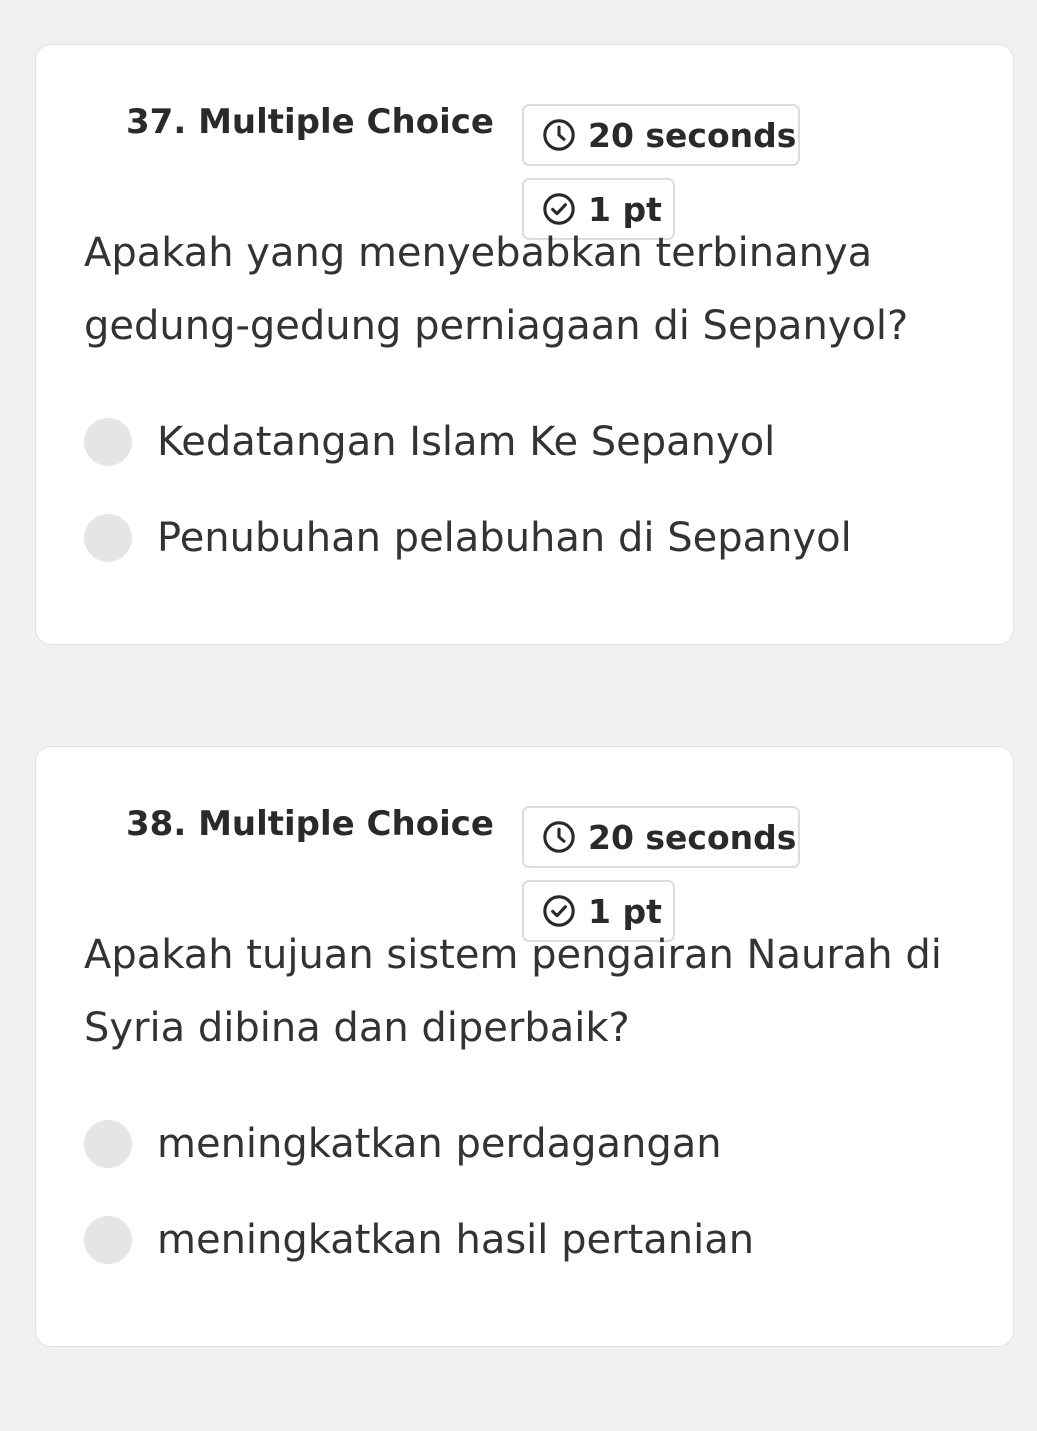 This screenshot has width=1037, height=1431. Describe the element at coordinates (439, 1144) in the screenshot. I see `answer-option-label: meningkatkan perdagangan` at that location.